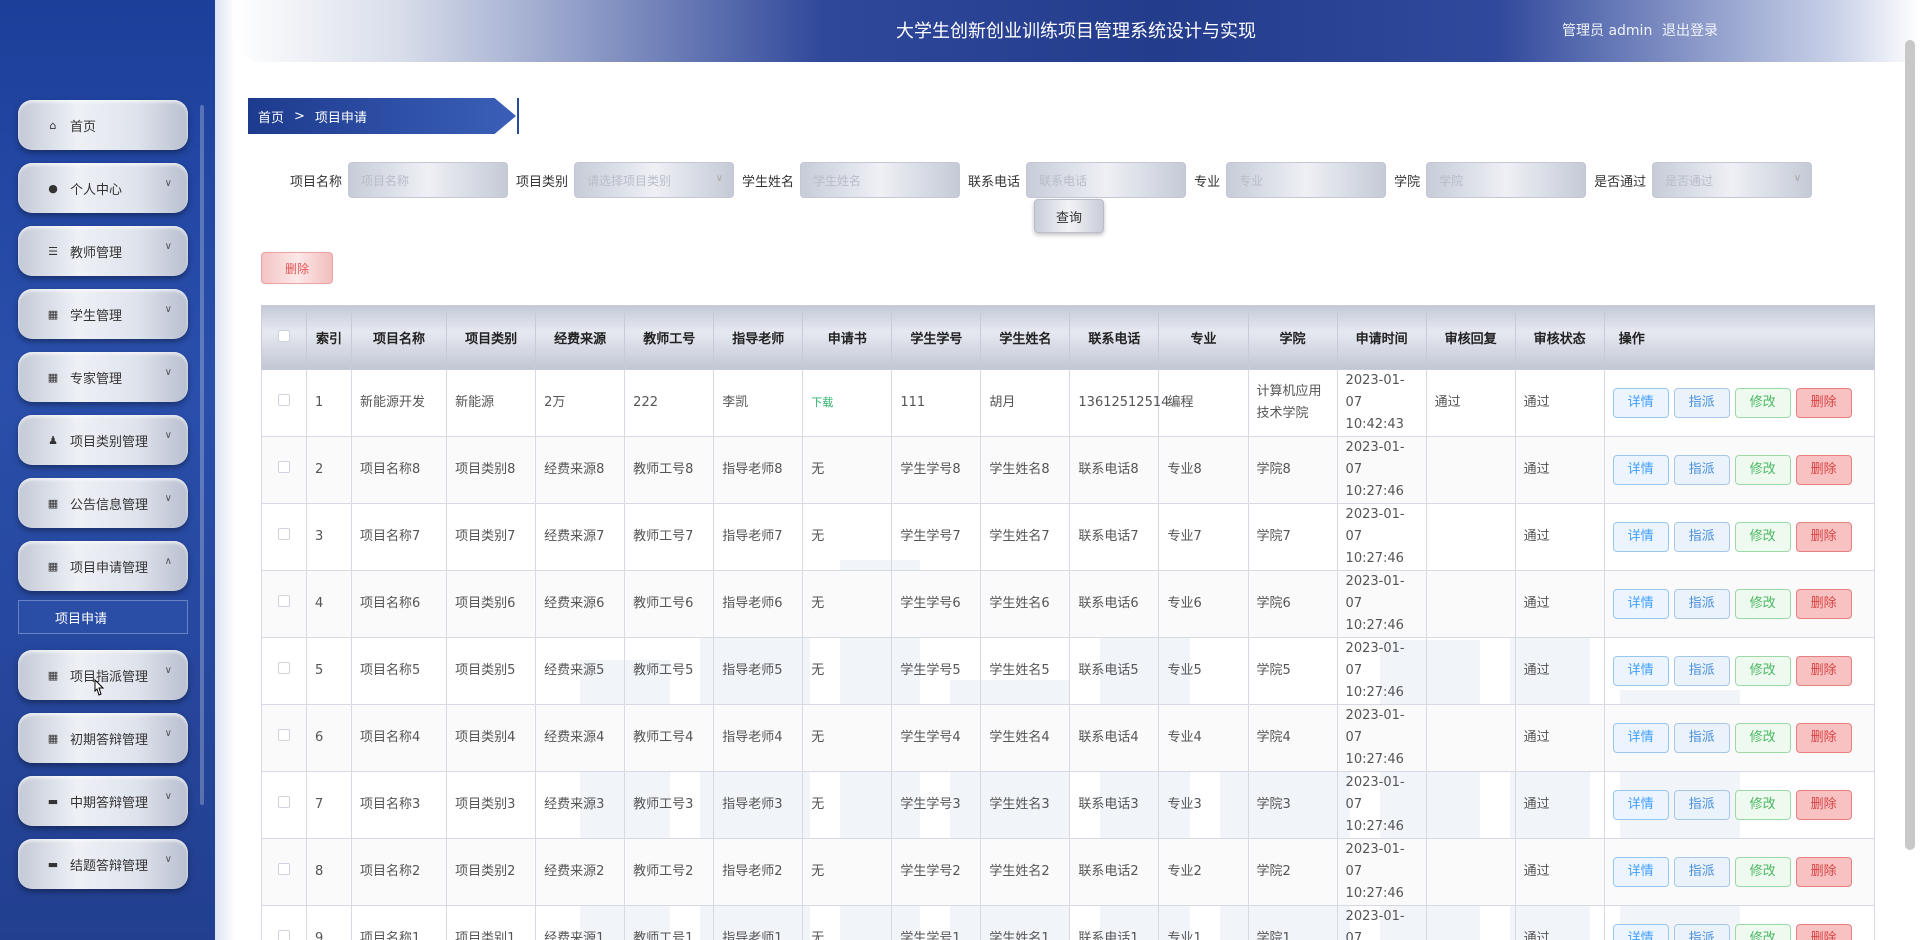  I want to click on column-header-apply-time: 申请时间, so click(1381, 337).